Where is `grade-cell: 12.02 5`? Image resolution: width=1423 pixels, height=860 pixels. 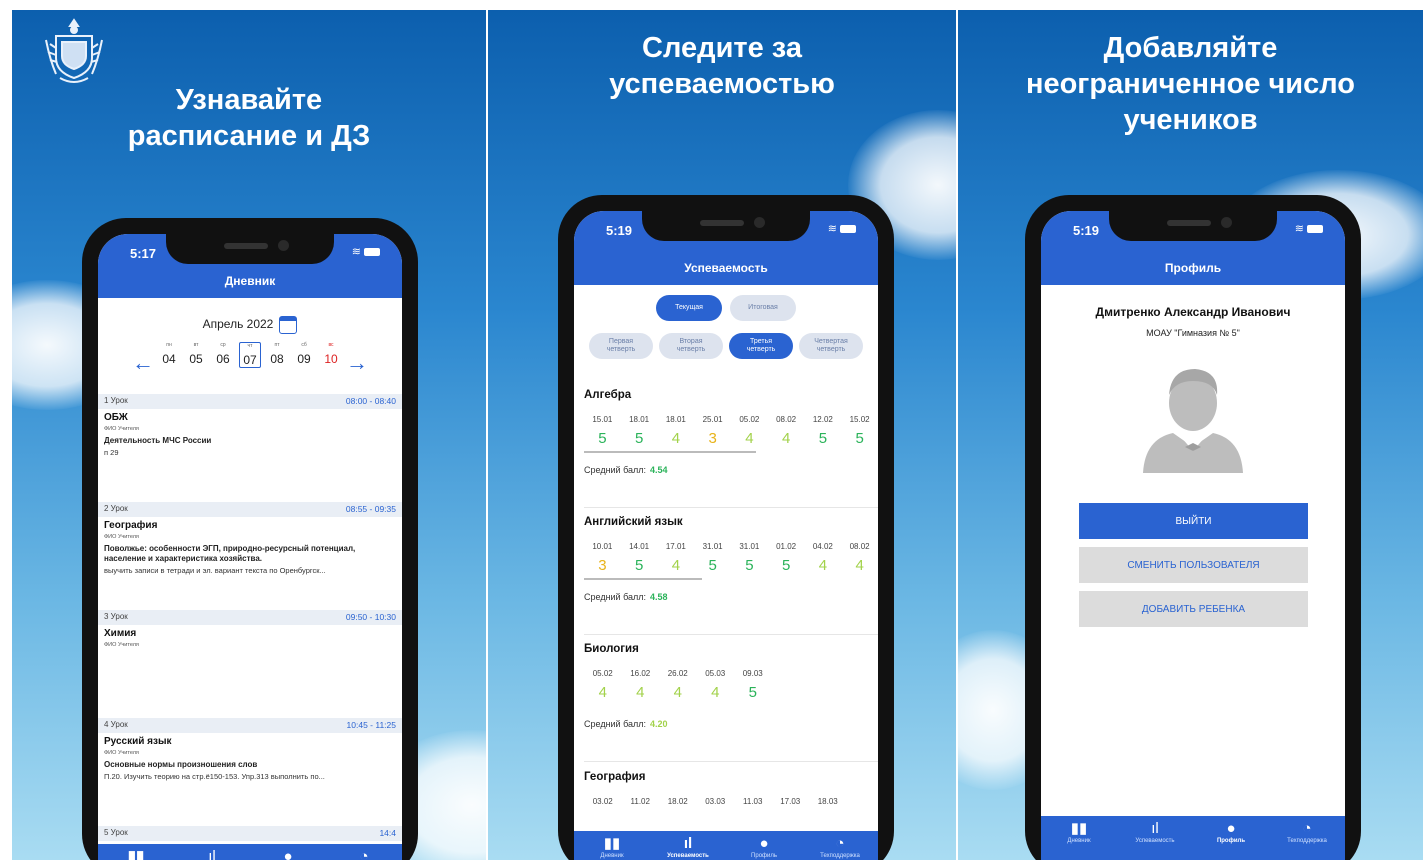 grade-cell: 12.02 5 is located at coordinates (823, 431).